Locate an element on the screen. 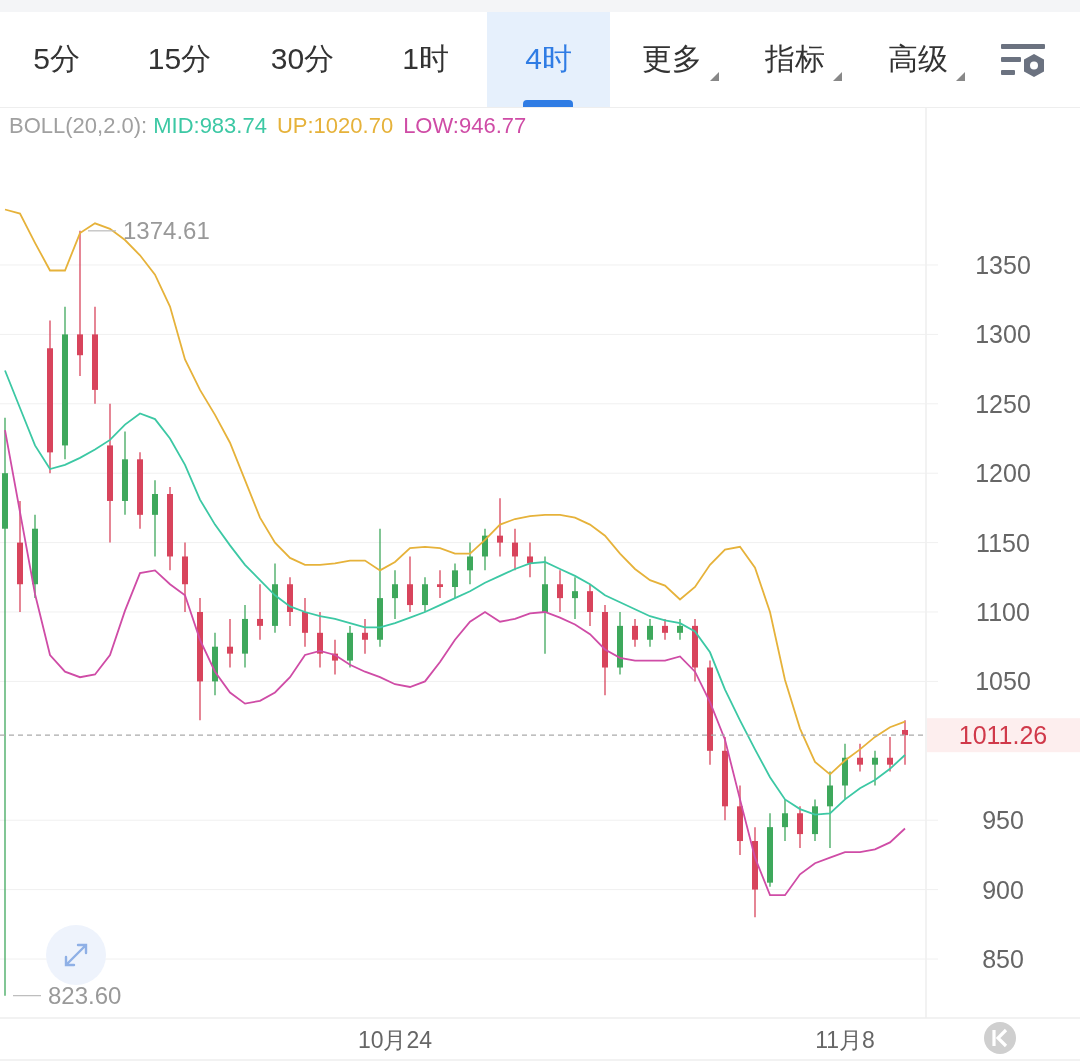 Image resolution: width=1080 pixels, height=1062 pixels. current-price-label: 1011.26 is located at coordinates (1003, 735).